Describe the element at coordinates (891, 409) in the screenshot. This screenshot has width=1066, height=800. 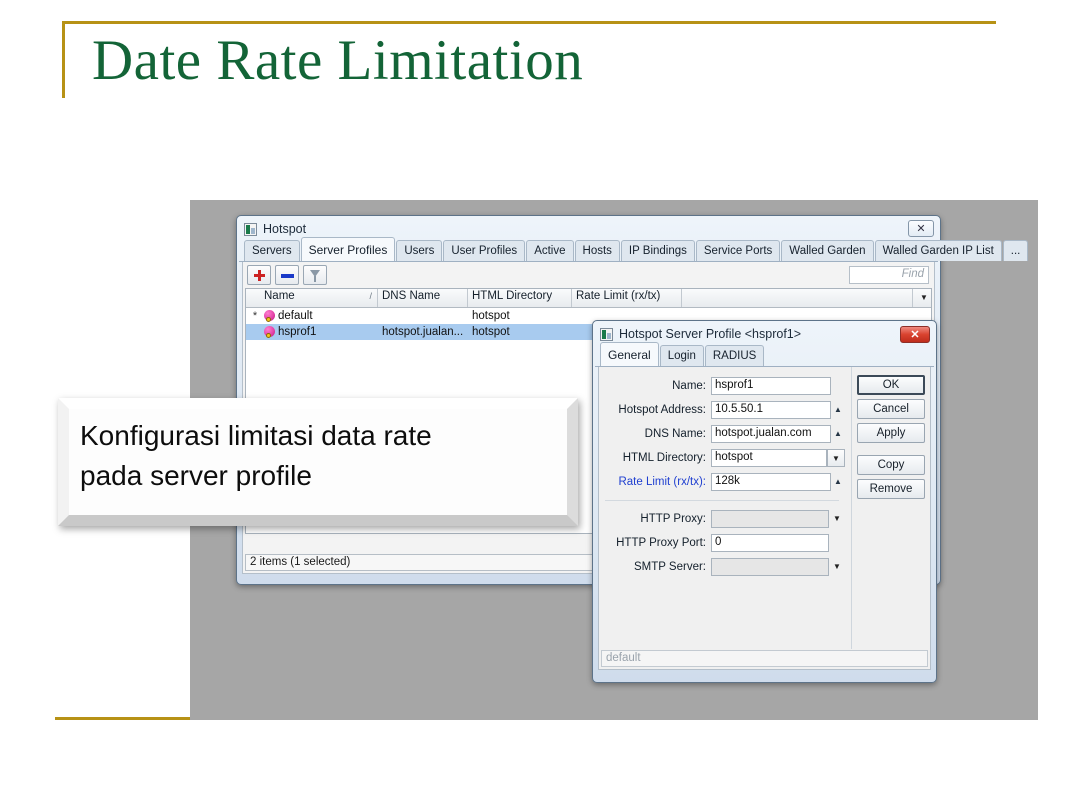
I see `cancel-button: Cancel` at that location.